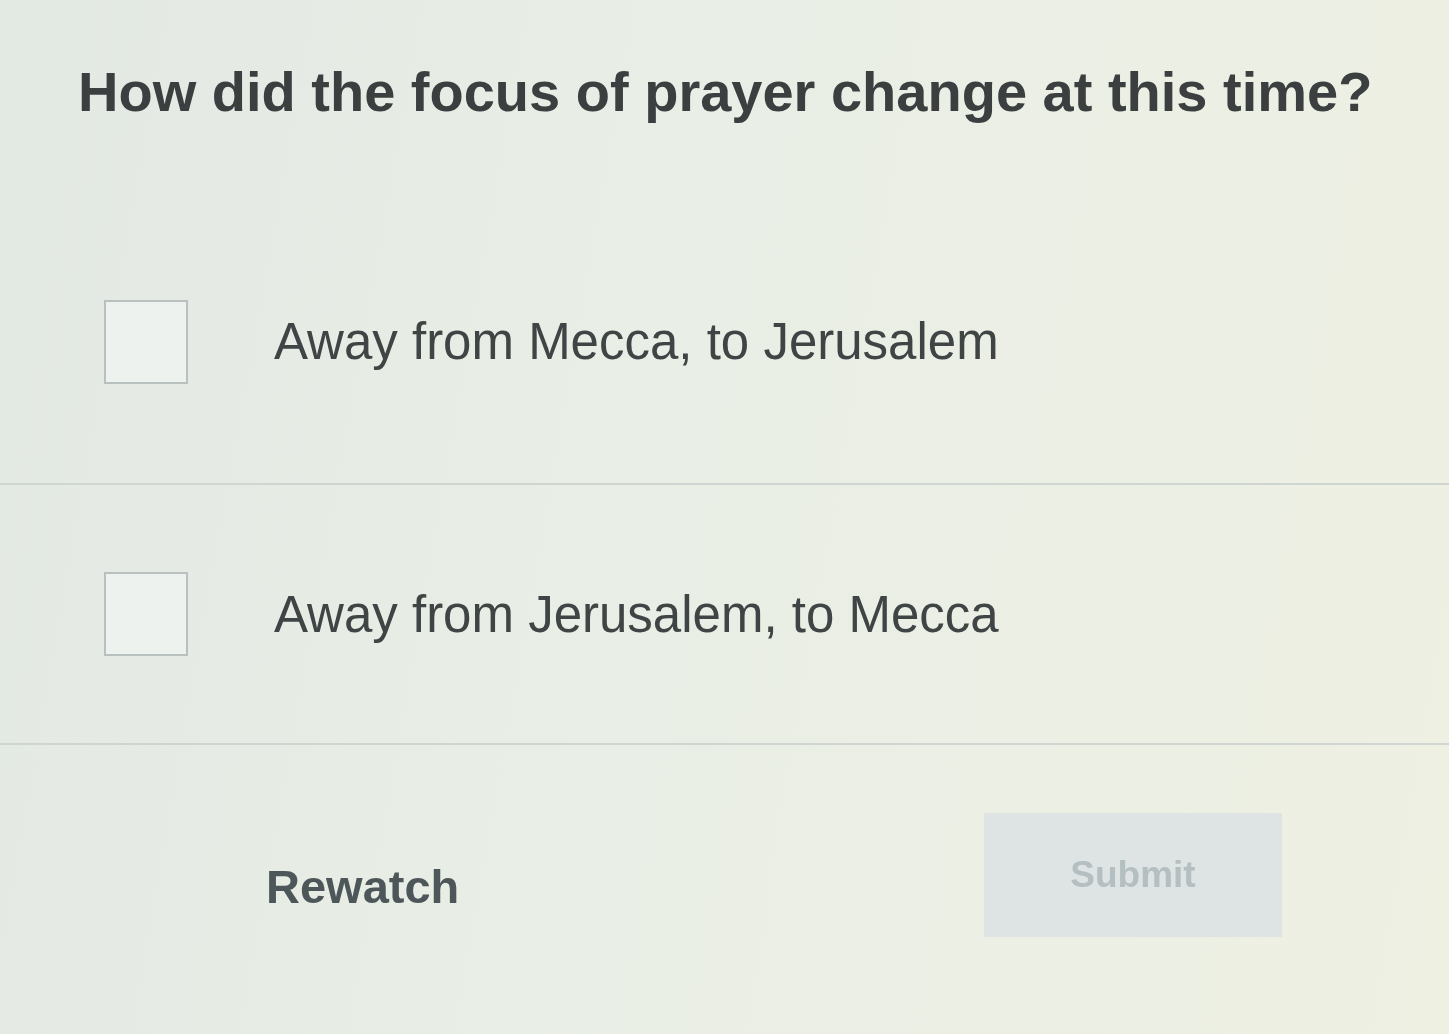 This screenshot has height=1034, width=1449. Describe the element at coordinates (636, 614) in the screenshot. I see `option-label: Away from Jerusalem, to Mecca` at that location.